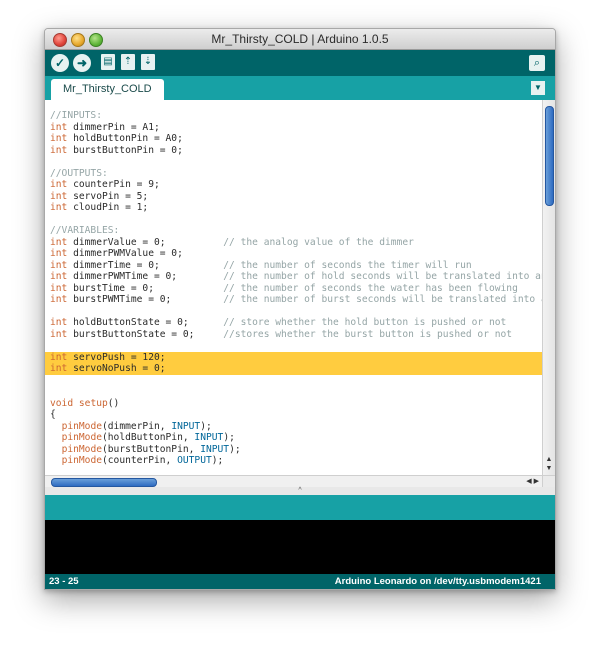 This screenshot has height=648, width=600. Describe the element at coordinates (549, 464) in the screenshot. I see `scroll-arrows-icon: ▲ ▼` at that location.